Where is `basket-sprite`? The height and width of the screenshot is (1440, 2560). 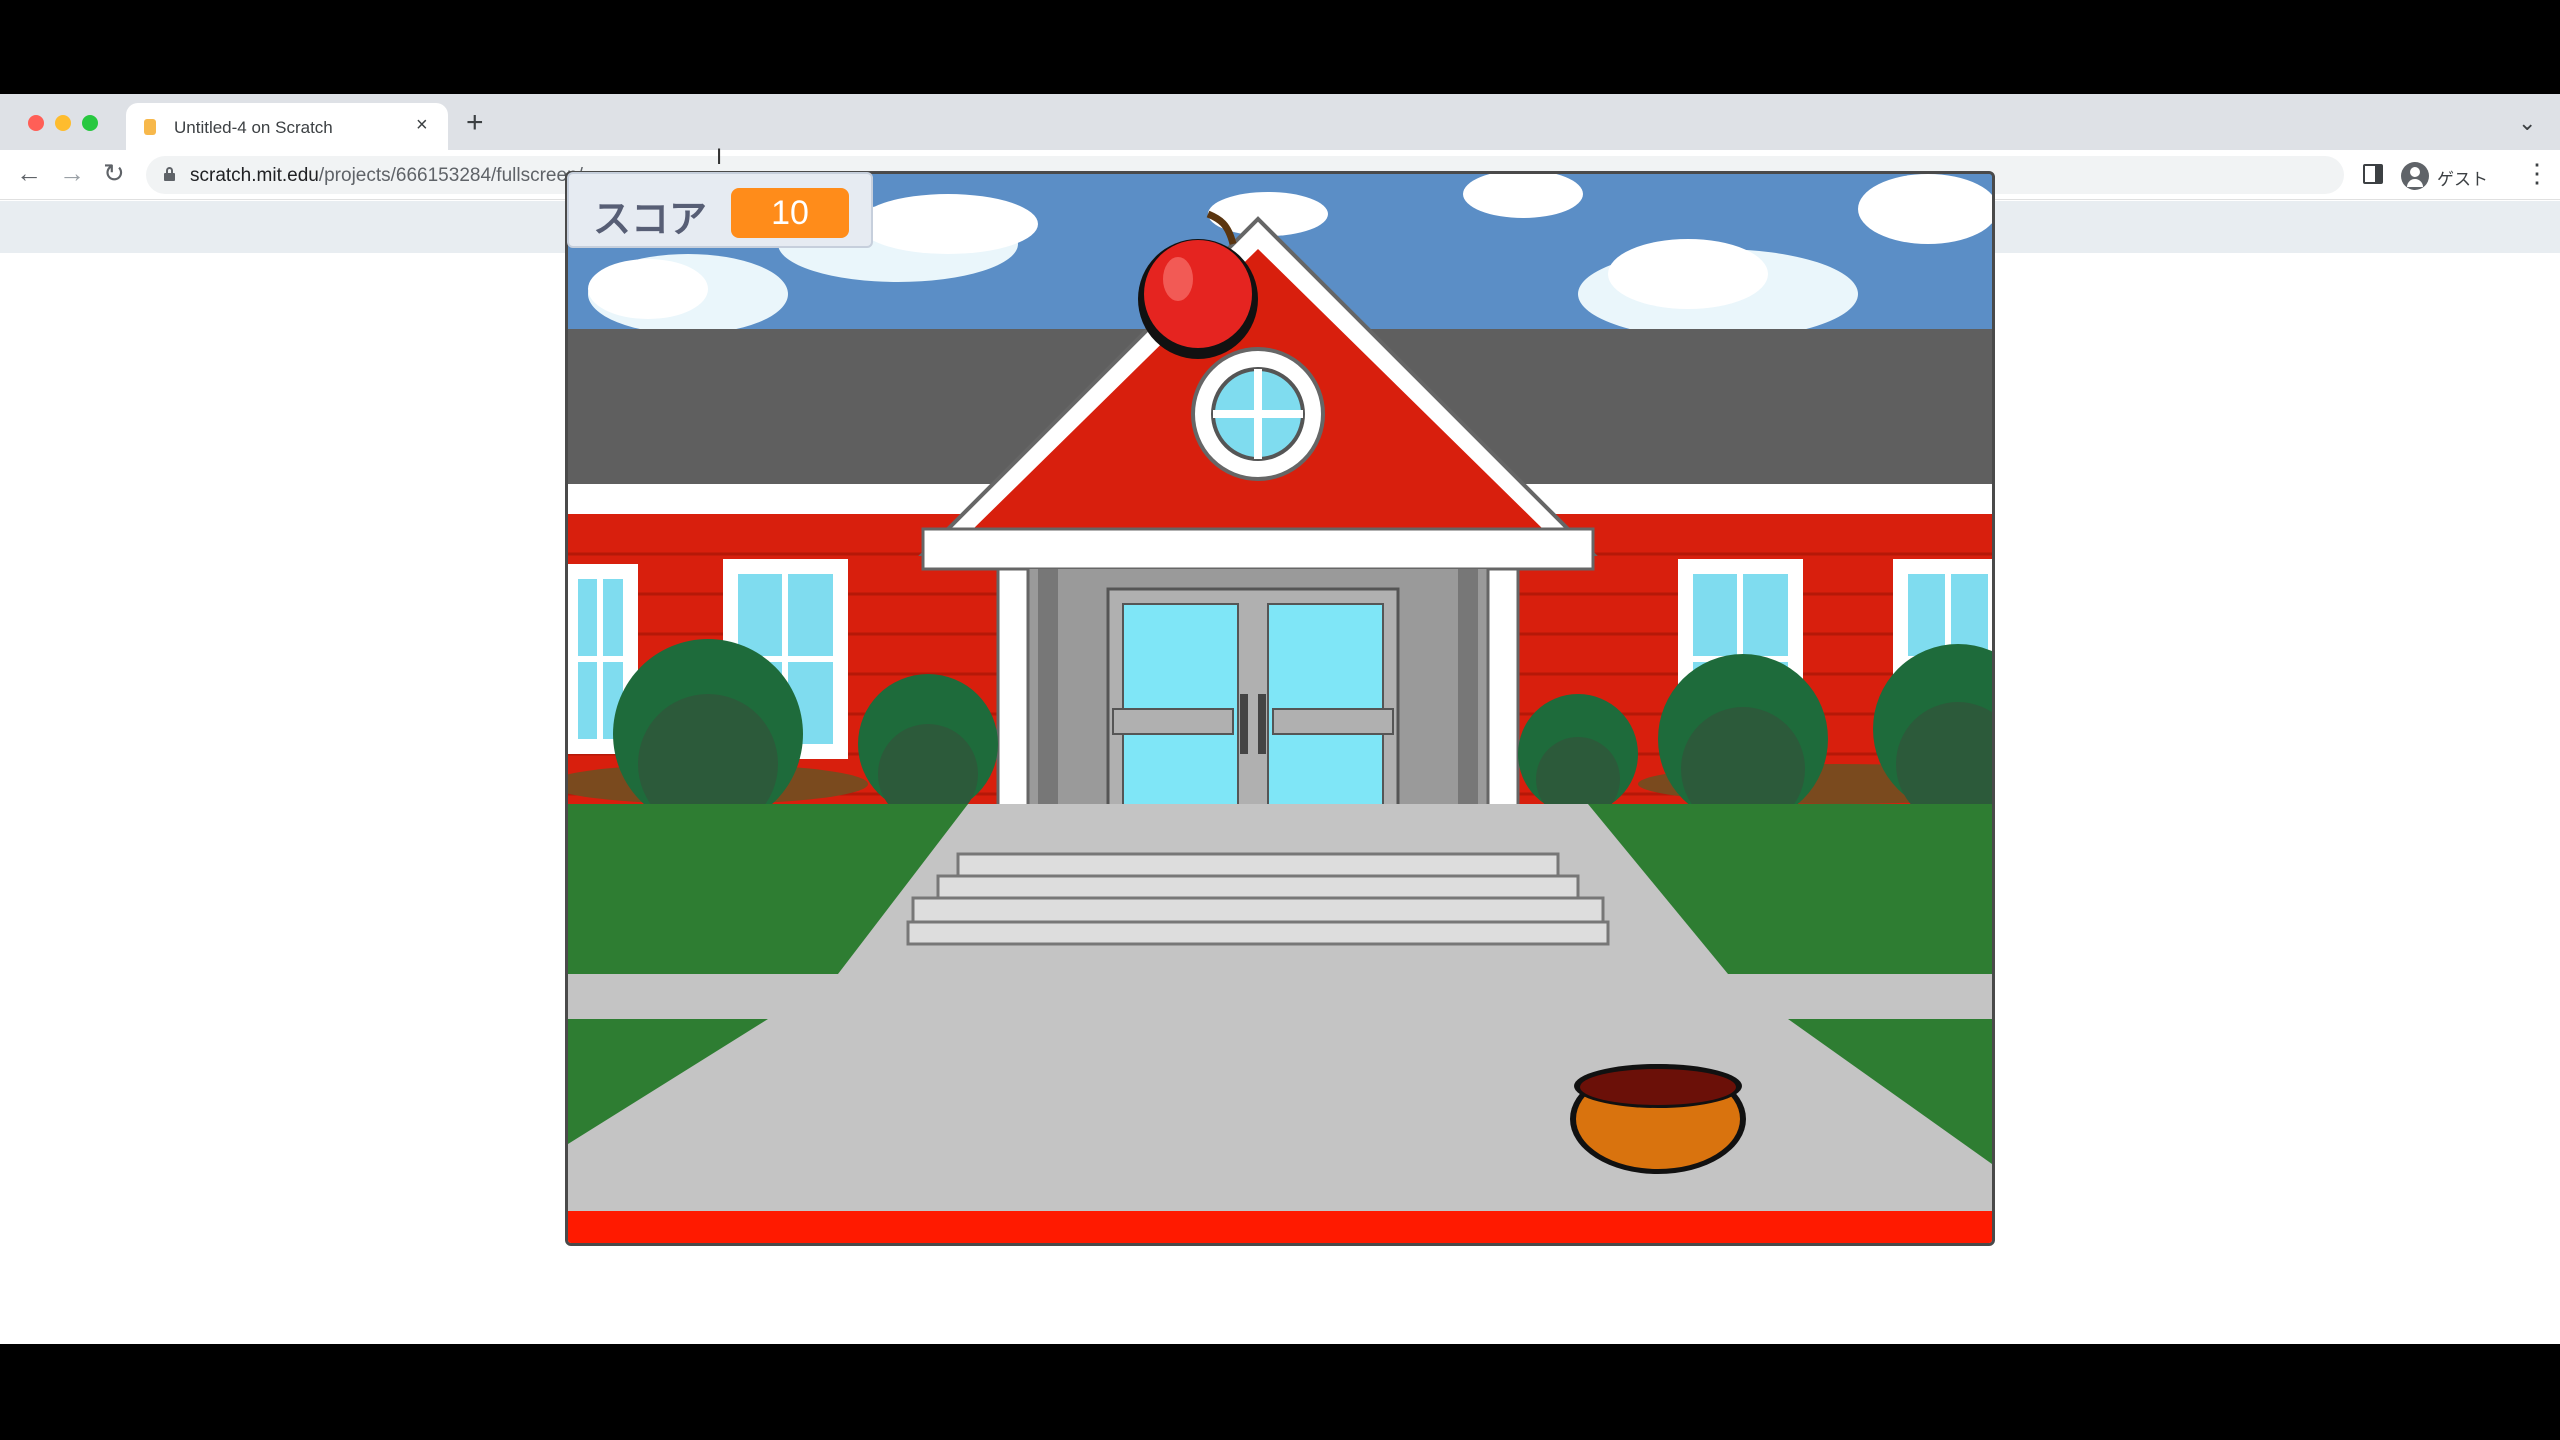
basket-sprite is located at coordinates (1658, 1119).